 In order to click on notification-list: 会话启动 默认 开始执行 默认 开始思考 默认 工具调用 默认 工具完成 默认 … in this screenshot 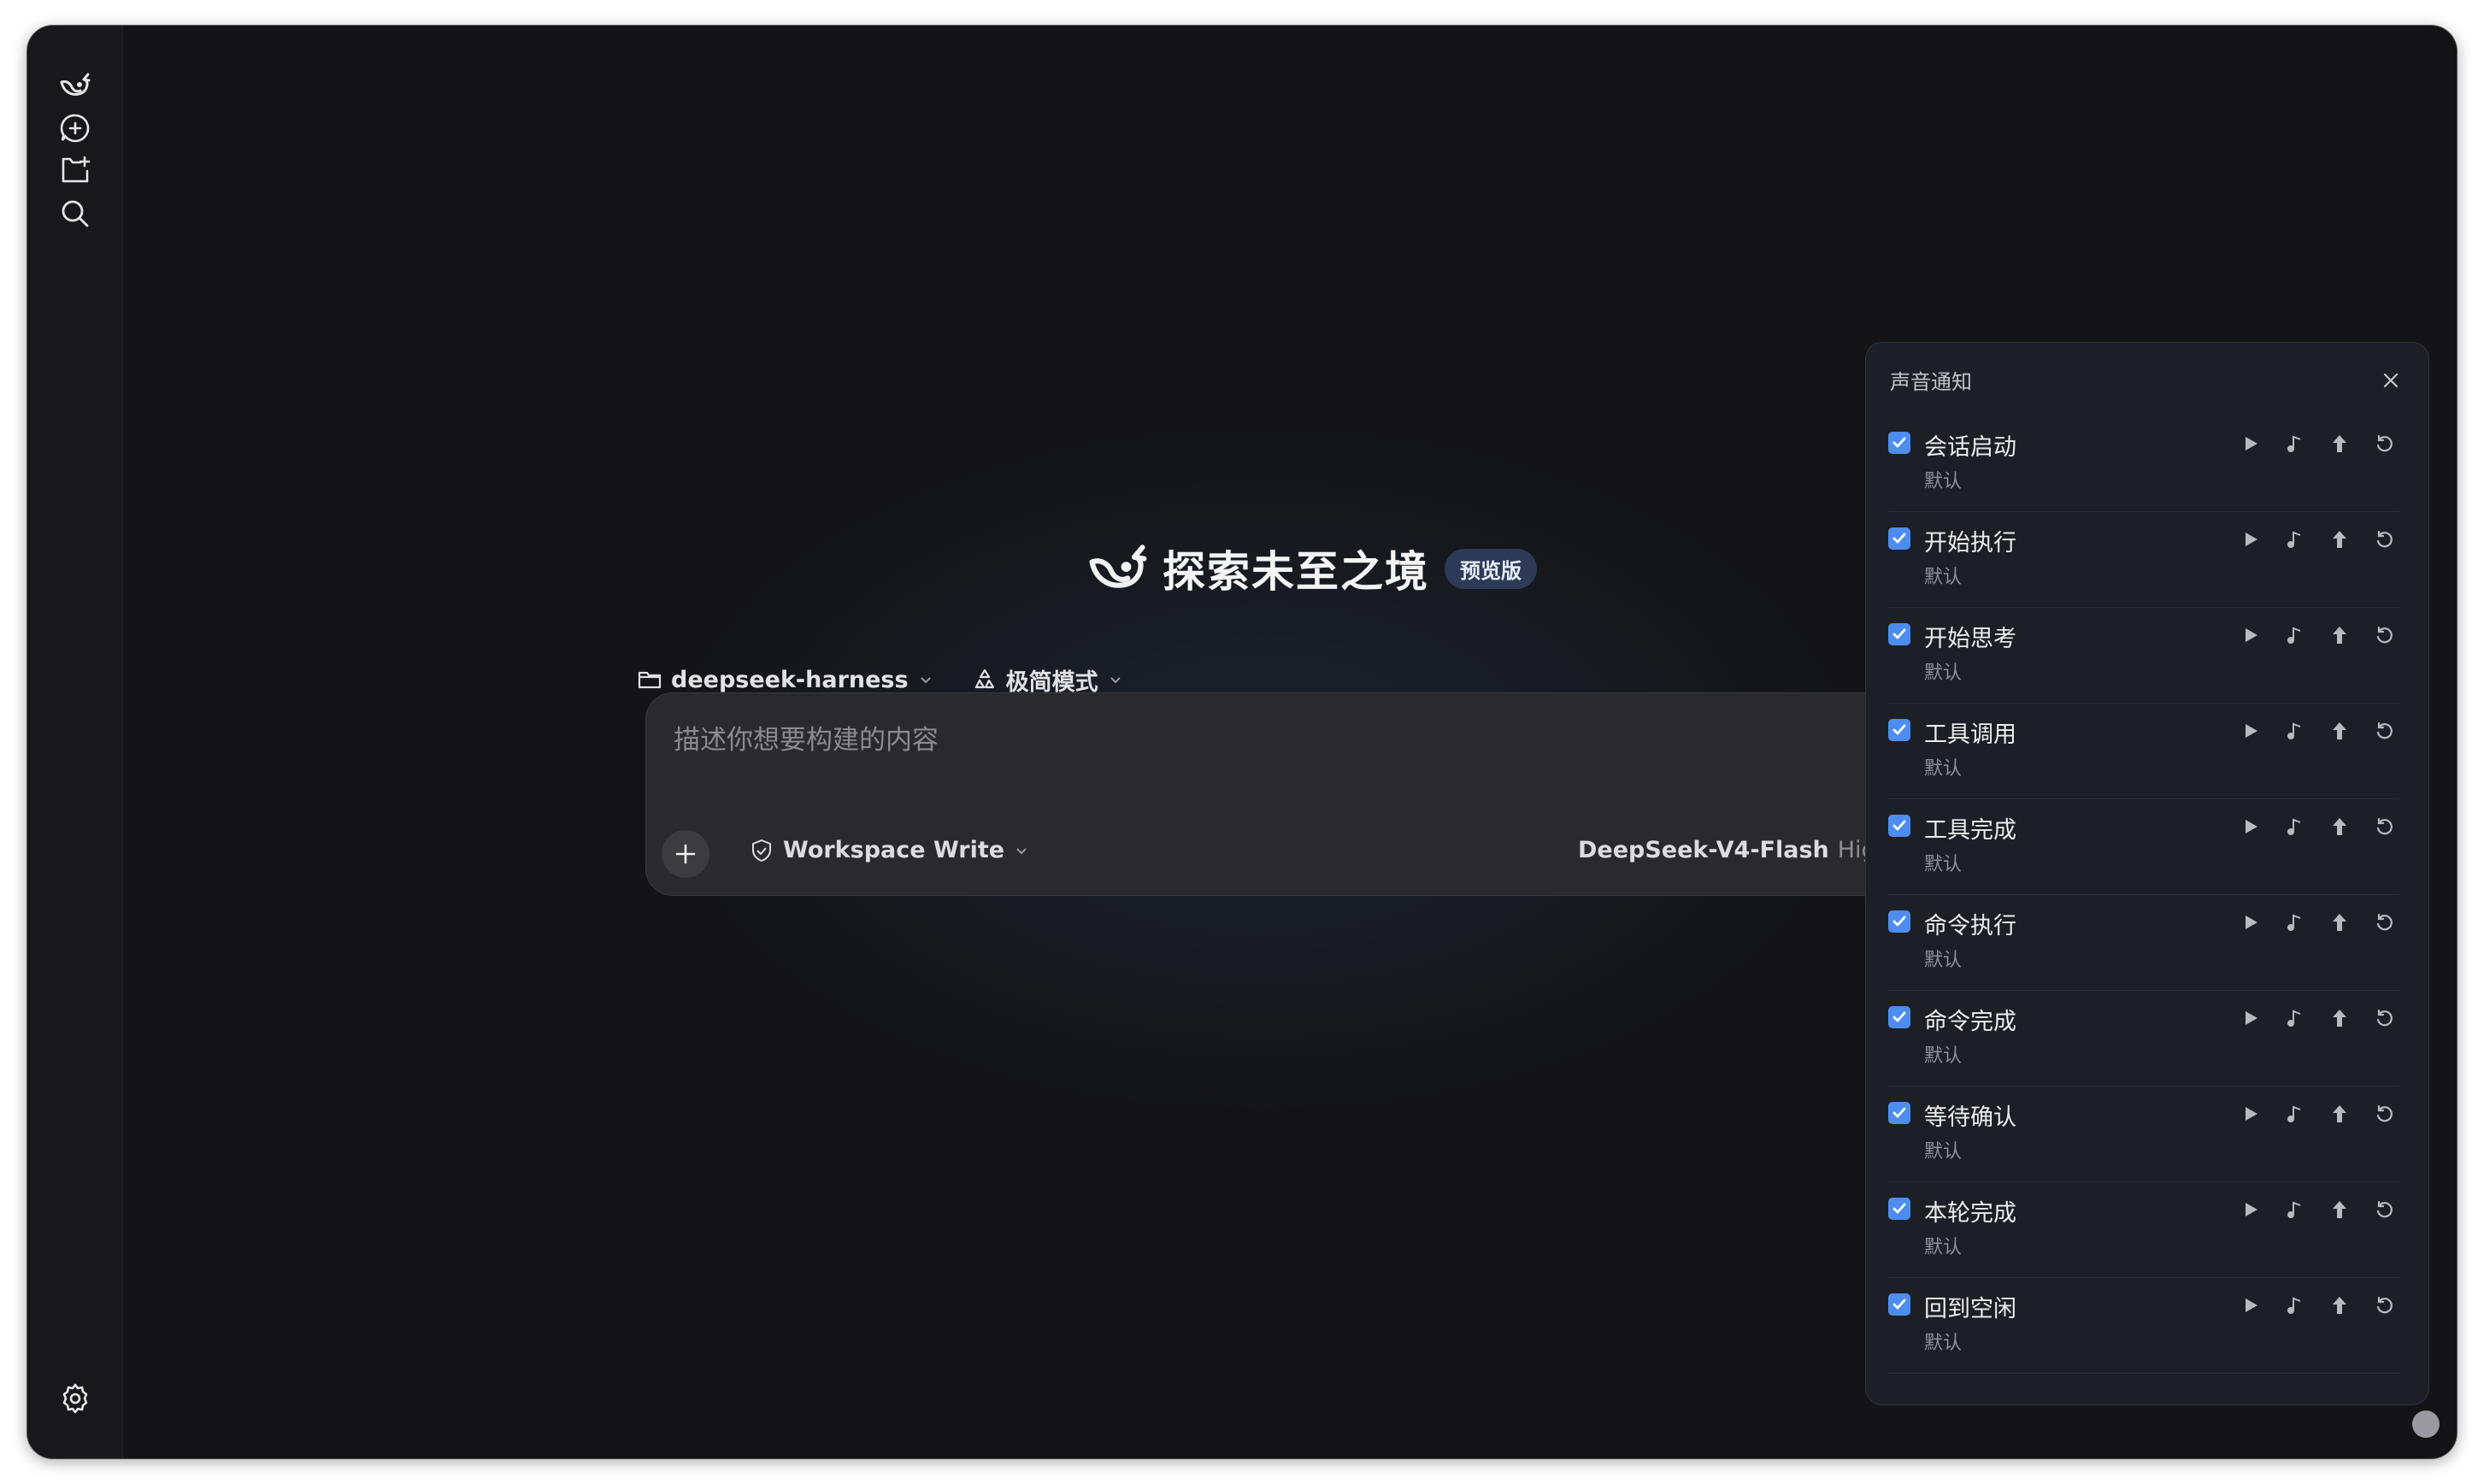, I will do `click(2143, 895)`.